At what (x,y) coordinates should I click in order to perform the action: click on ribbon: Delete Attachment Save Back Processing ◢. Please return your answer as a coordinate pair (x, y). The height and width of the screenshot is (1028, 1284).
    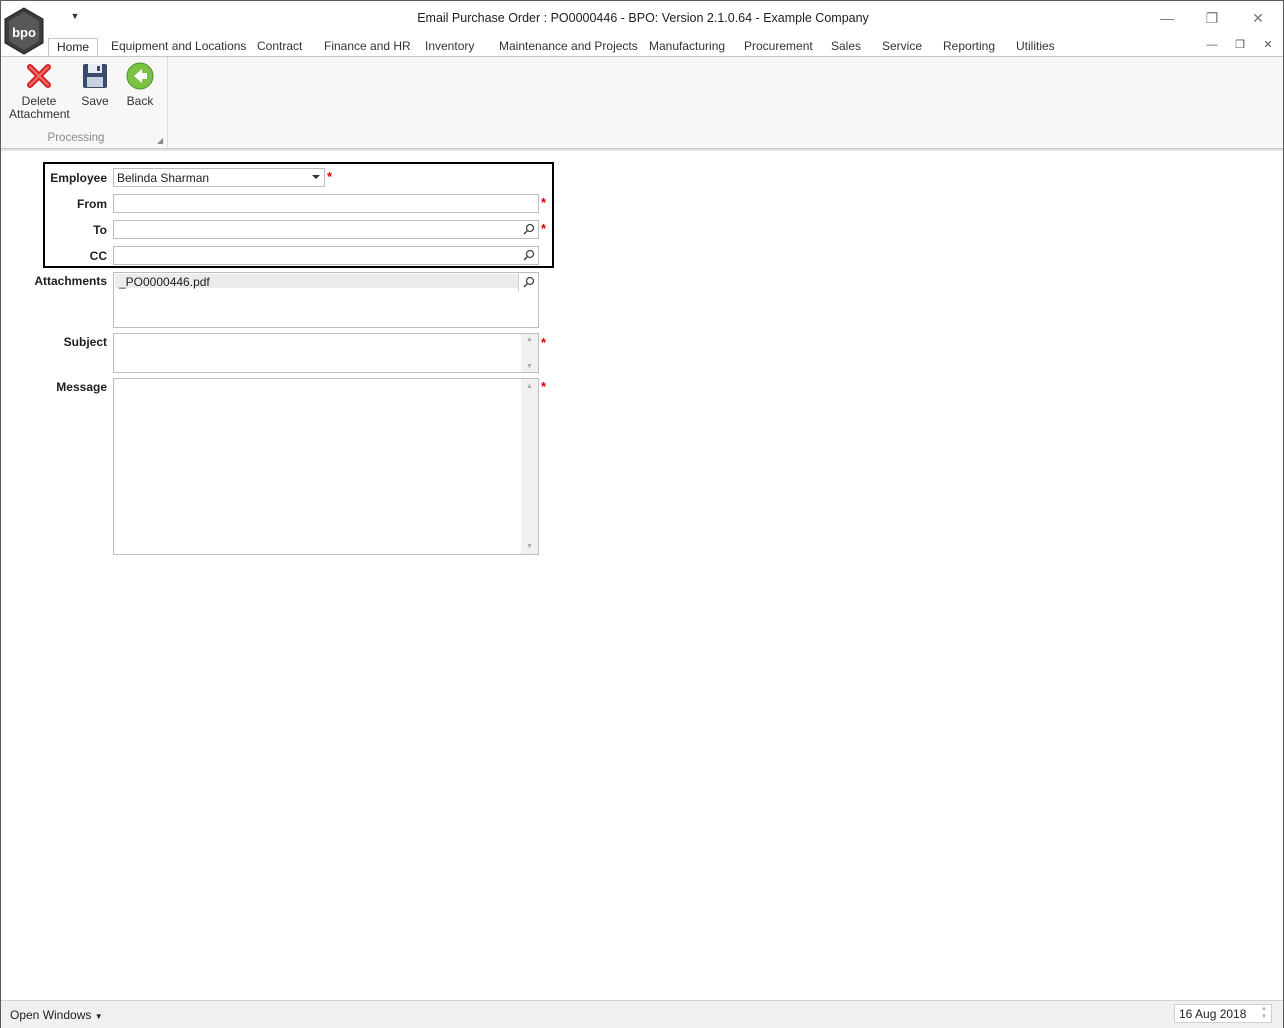
    Looking at the image, I should click on (642, 102).